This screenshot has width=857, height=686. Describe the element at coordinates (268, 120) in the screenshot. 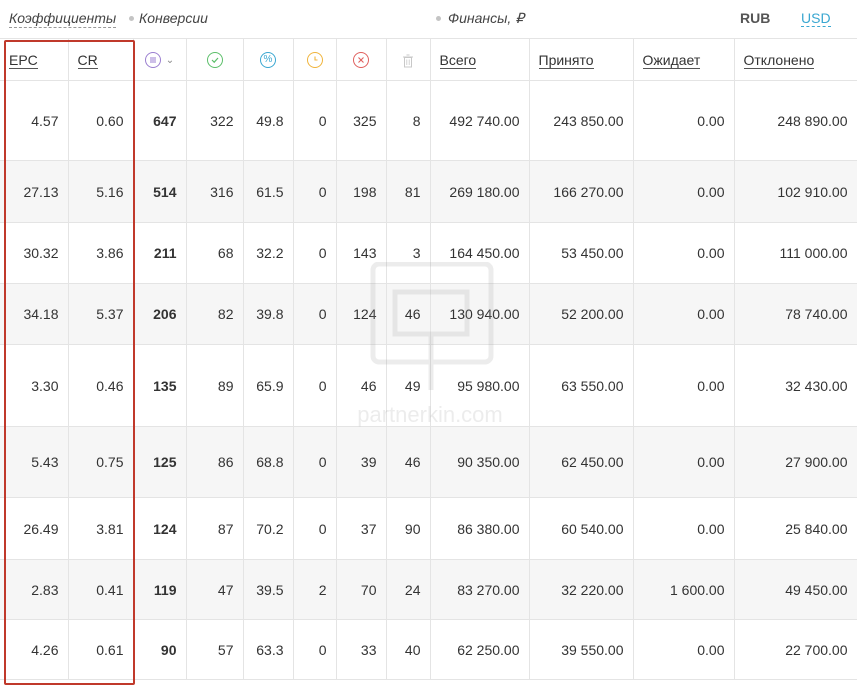

I see `cell-percent: 49.8` at that location.